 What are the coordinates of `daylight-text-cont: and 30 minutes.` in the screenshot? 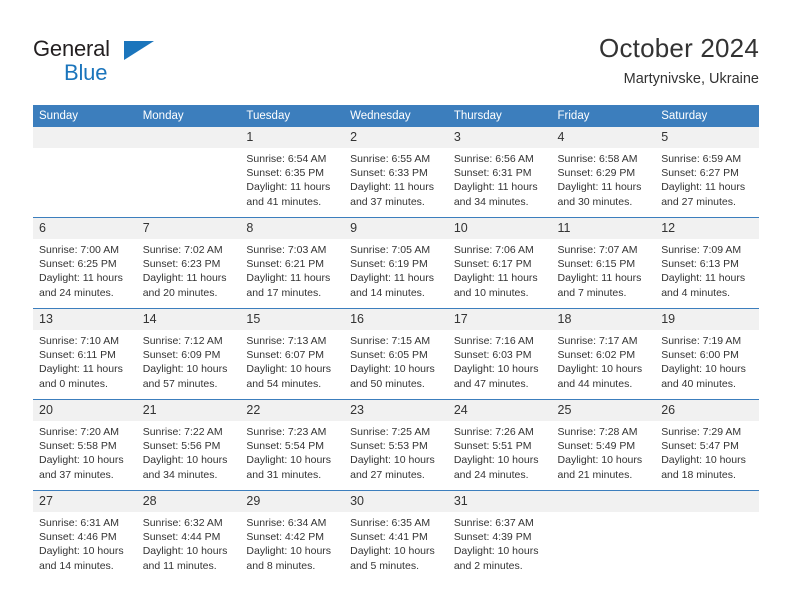 It's located at (595, 201).